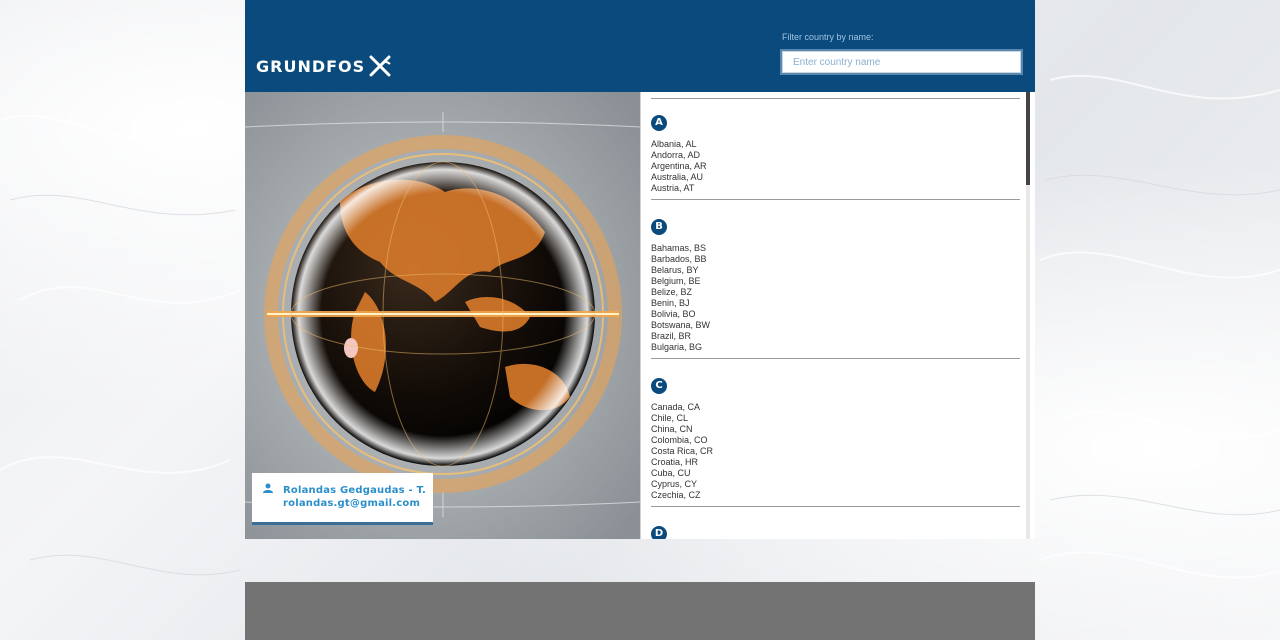  I want to click on country-item: China, CN, so click(682, 429).